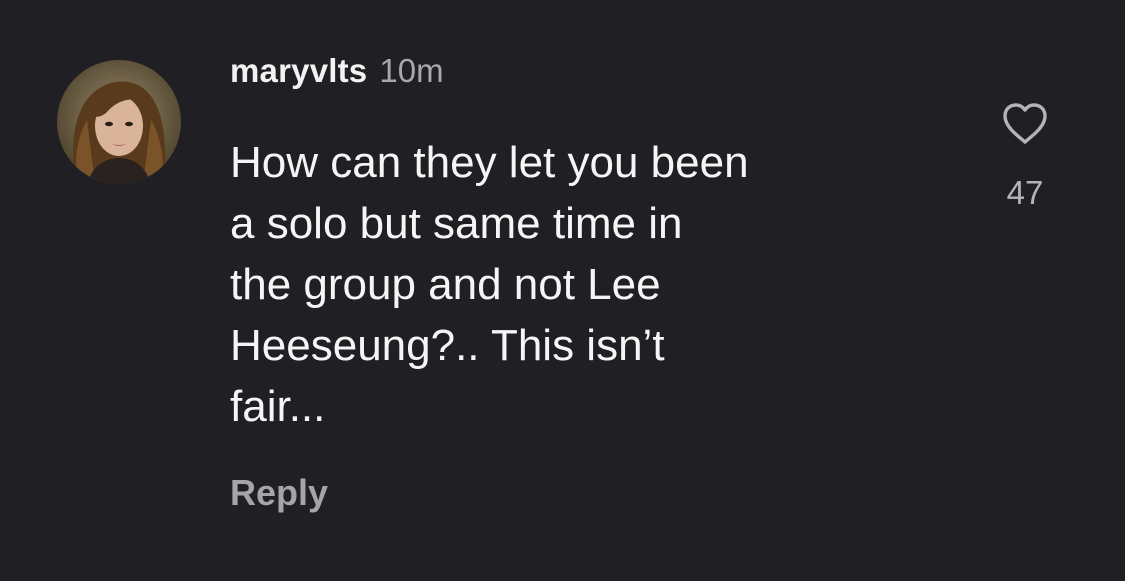  What do you see at coordinates (298, 71) in the screenshot?
I see `username: maryvlts` at bounding box center [298, 71].